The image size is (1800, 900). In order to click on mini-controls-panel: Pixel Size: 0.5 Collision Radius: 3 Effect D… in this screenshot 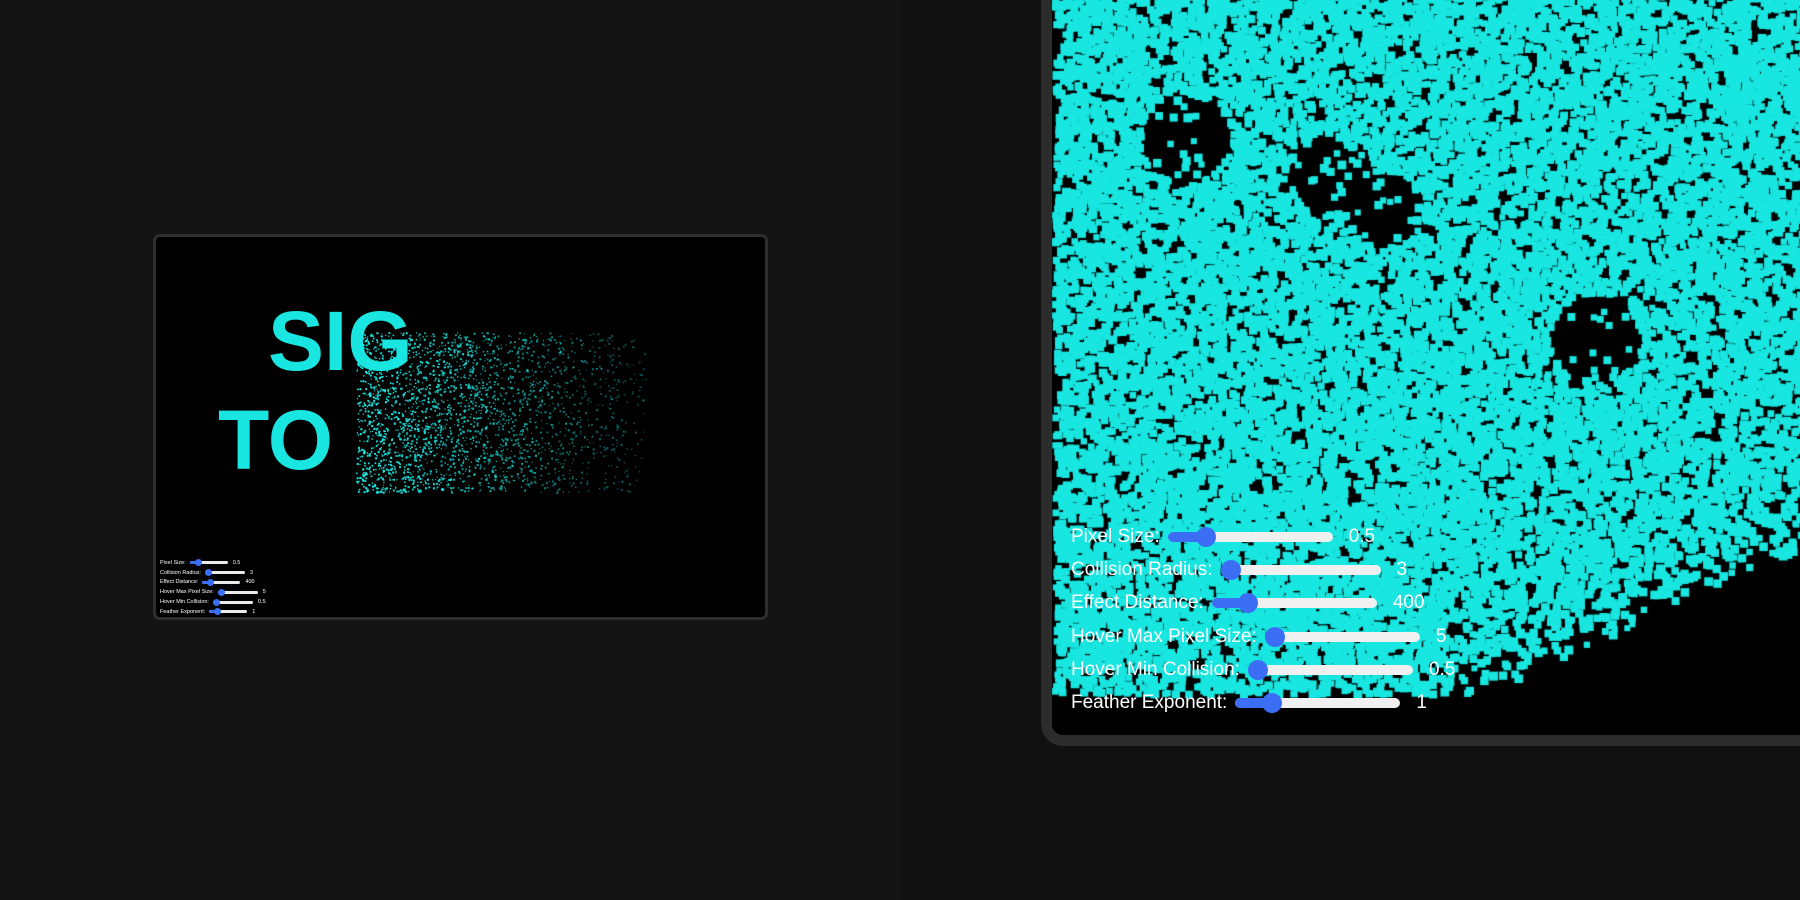, I will do `click(213, 587)`.